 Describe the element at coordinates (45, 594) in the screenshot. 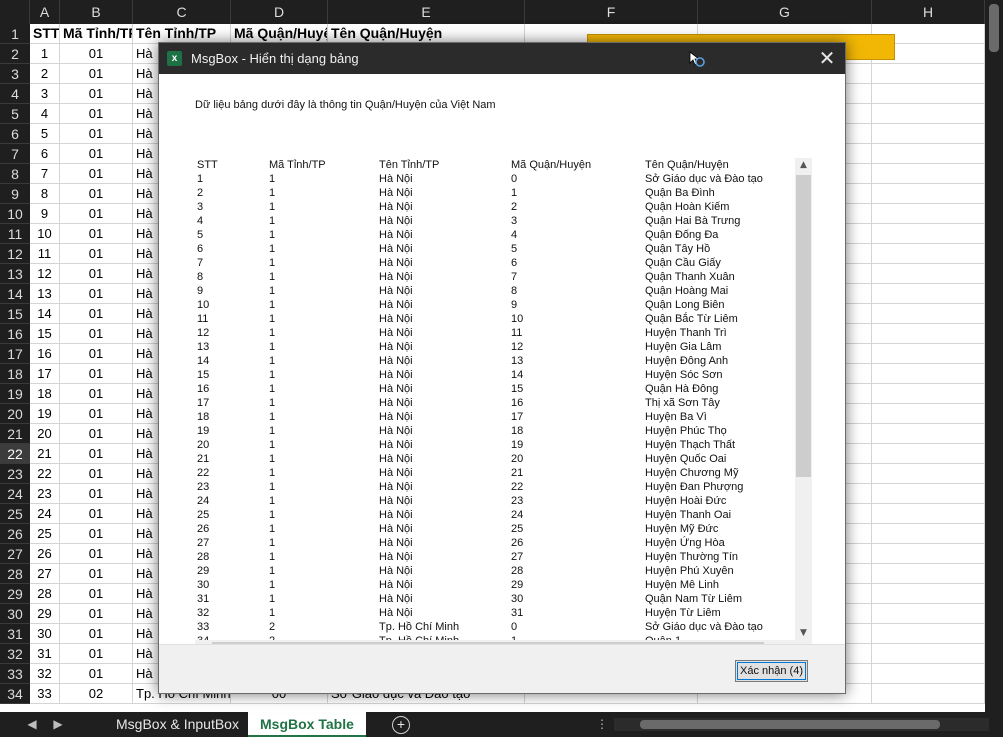

I see `sheet-cell: 28` at that location.